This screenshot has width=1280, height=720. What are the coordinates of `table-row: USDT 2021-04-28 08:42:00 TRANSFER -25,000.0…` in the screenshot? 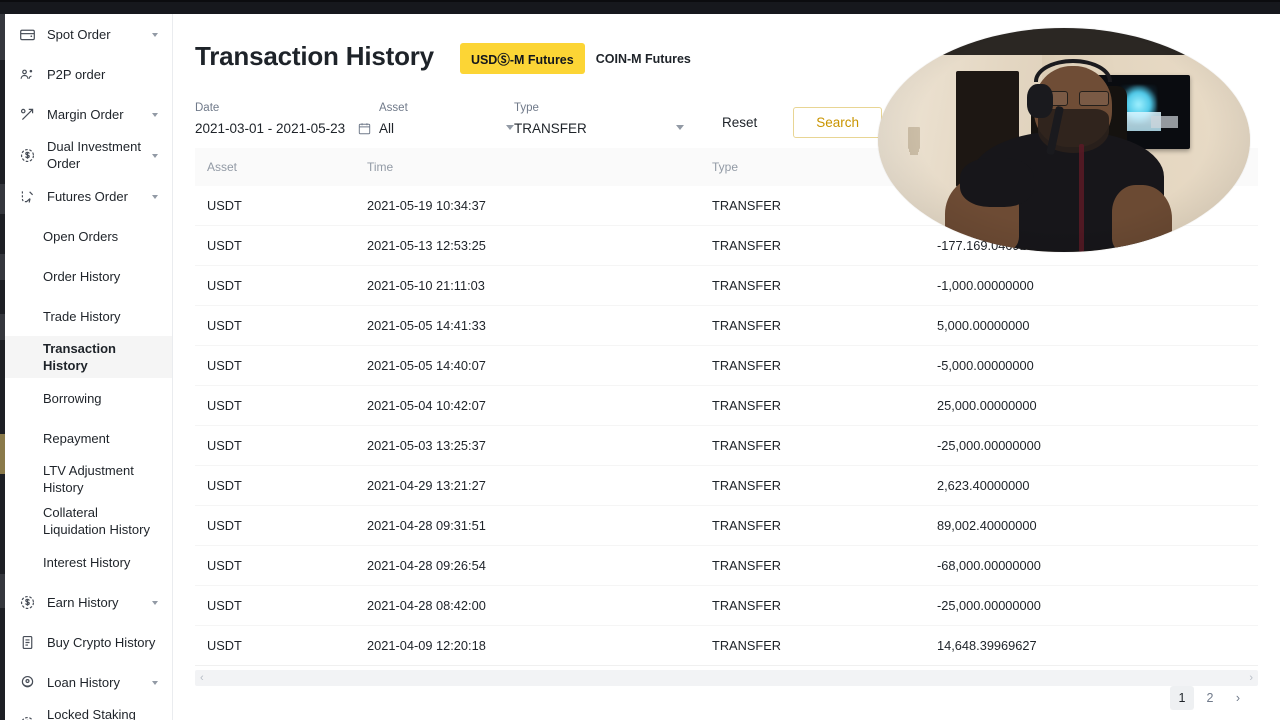 It's located at (726, 605).